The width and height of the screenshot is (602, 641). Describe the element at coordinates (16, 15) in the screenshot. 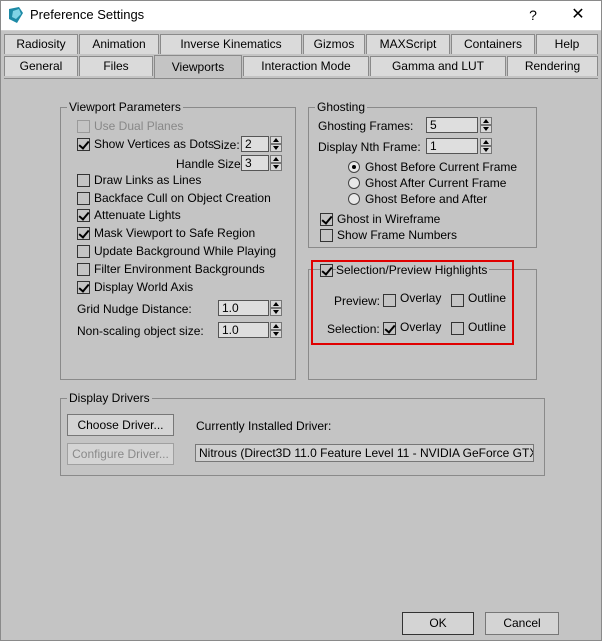

I see `app-logo-icon` at that location.